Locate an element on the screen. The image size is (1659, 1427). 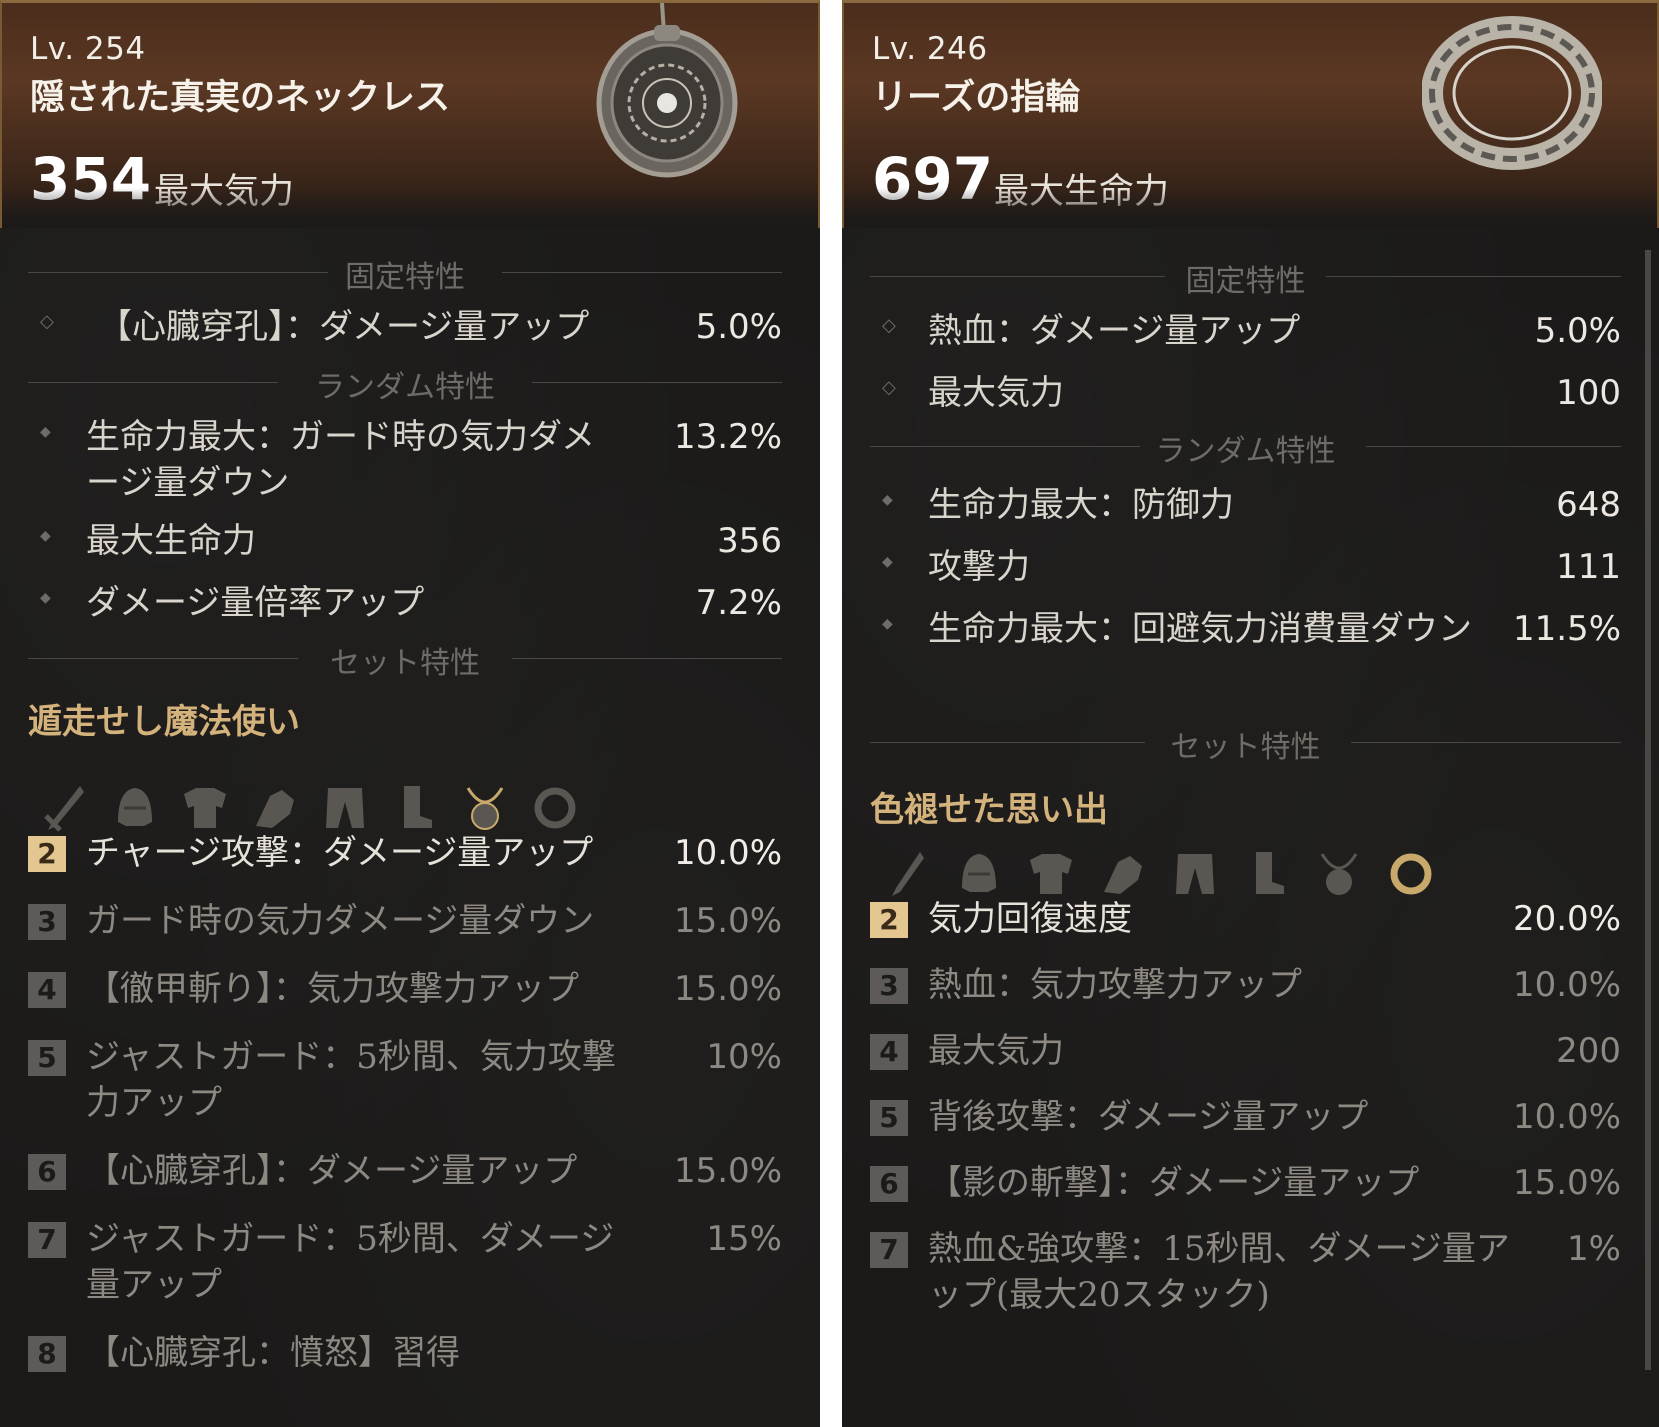
set-bonus-row: 7 熱血&強攻撃：15秒間、ダメージ量アップ(最大20スタック) 1% is located at coordinates (1245, 1301).